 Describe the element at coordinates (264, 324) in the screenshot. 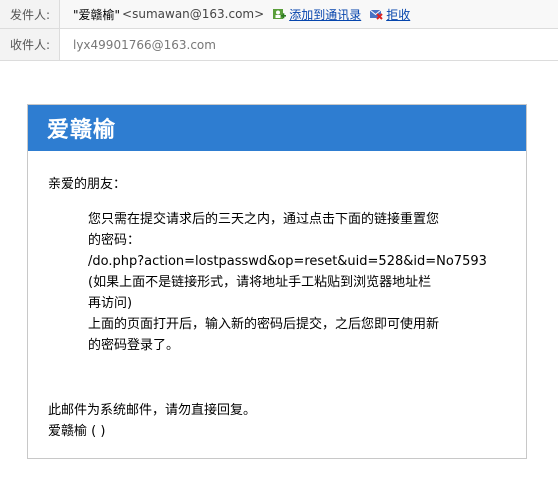

I see `body-line: 上面的页面打开后，输入新的密码后提交，之后您即可使用新` at that location.